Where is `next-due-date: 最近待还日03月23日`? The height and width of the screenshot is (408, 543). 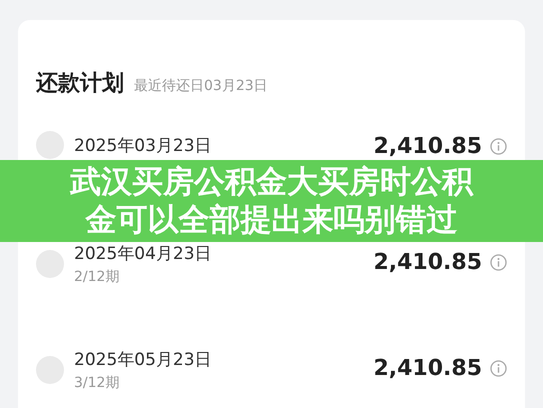 next-due-date: 最近待还日03月23日 is located at coordinates (201, 86).